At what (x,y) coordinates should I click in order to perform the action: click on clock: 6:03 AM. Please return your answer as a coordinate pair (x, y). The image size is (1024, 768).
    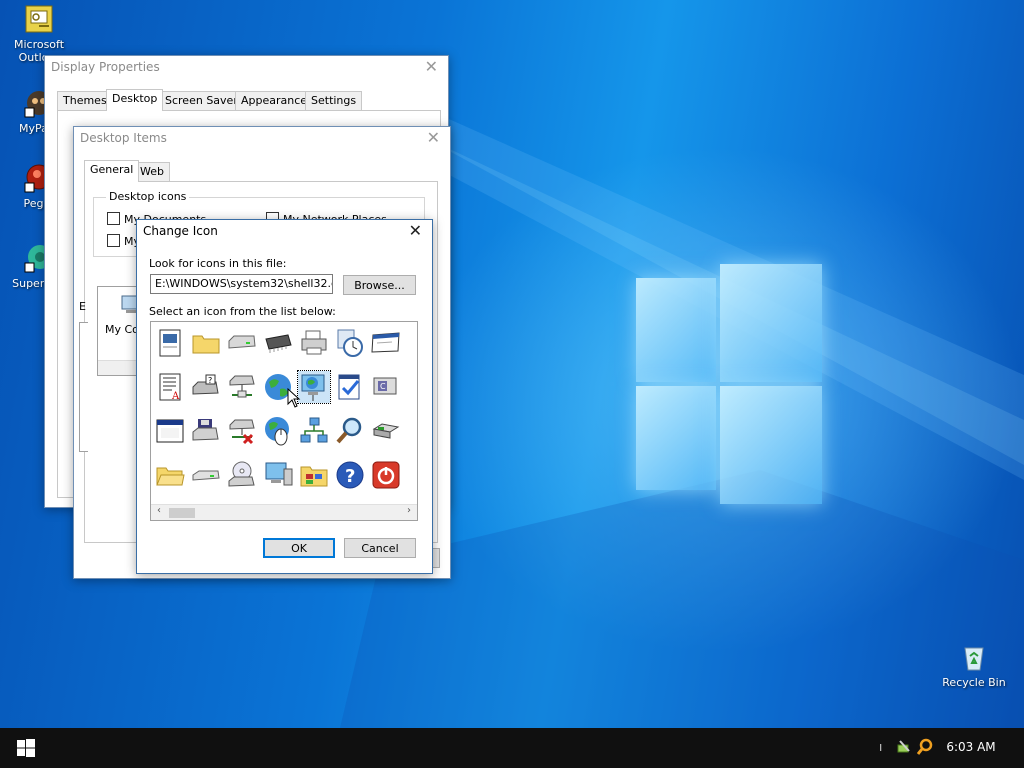
    Looking at the image, I should click on (971, 747).